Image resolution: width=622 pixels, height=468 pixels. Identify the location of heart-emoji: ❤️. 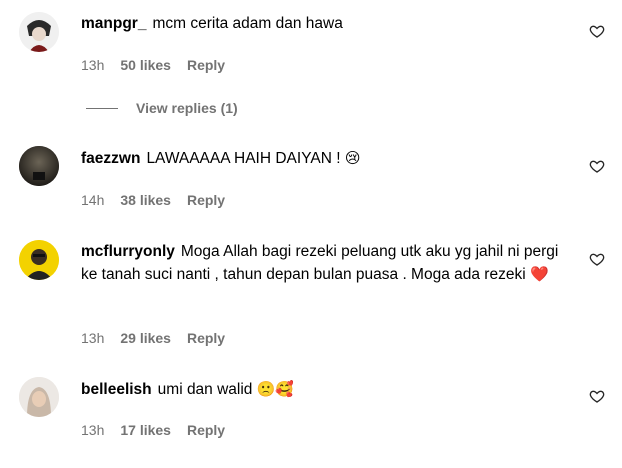
(539, 274).